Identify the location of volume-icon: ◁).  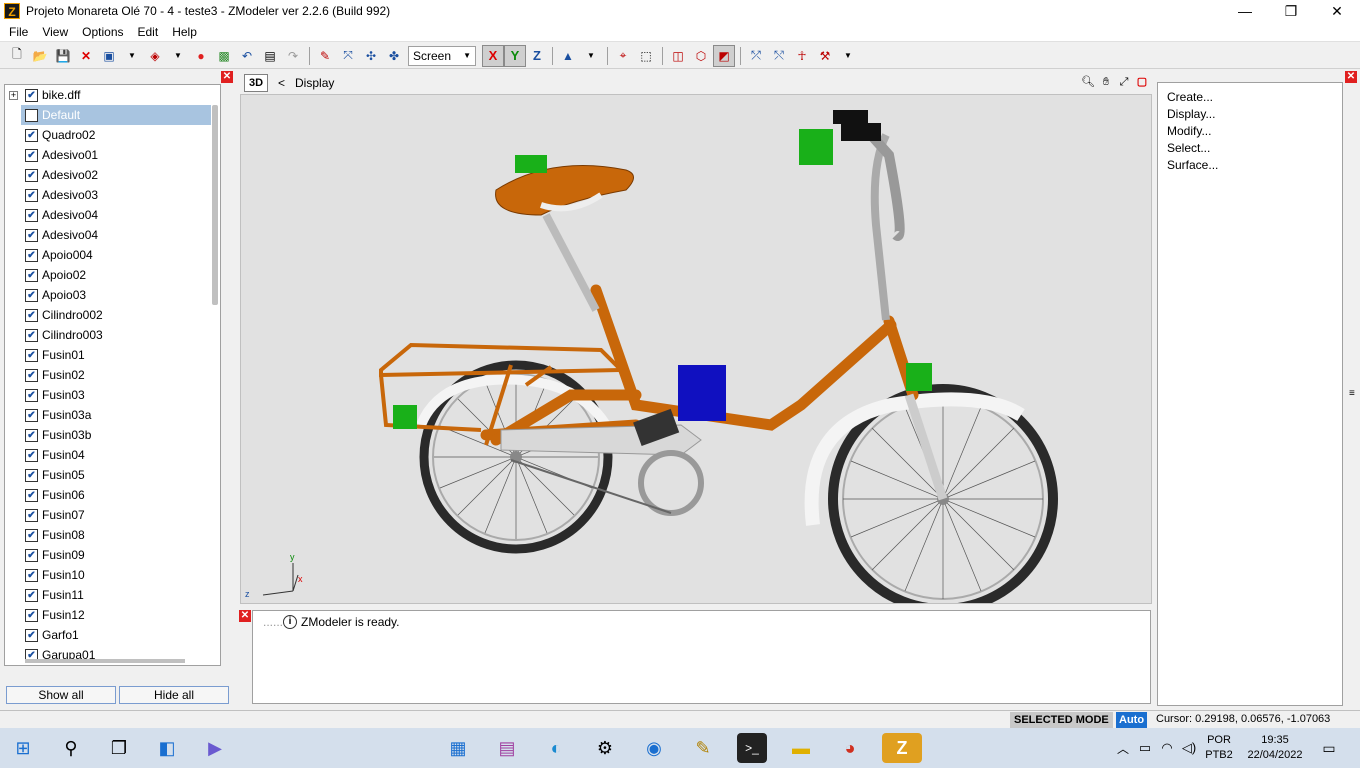
(1189, 748).